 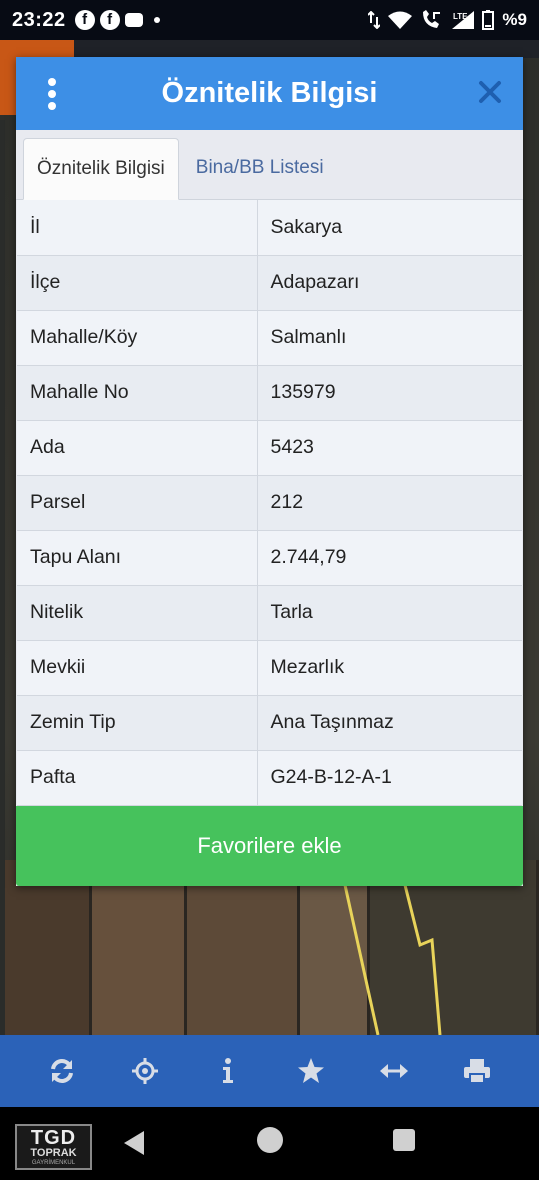 I want to click on table-row: Zemin Tip Ana Taşınmaz, so click(x=269, y=723).